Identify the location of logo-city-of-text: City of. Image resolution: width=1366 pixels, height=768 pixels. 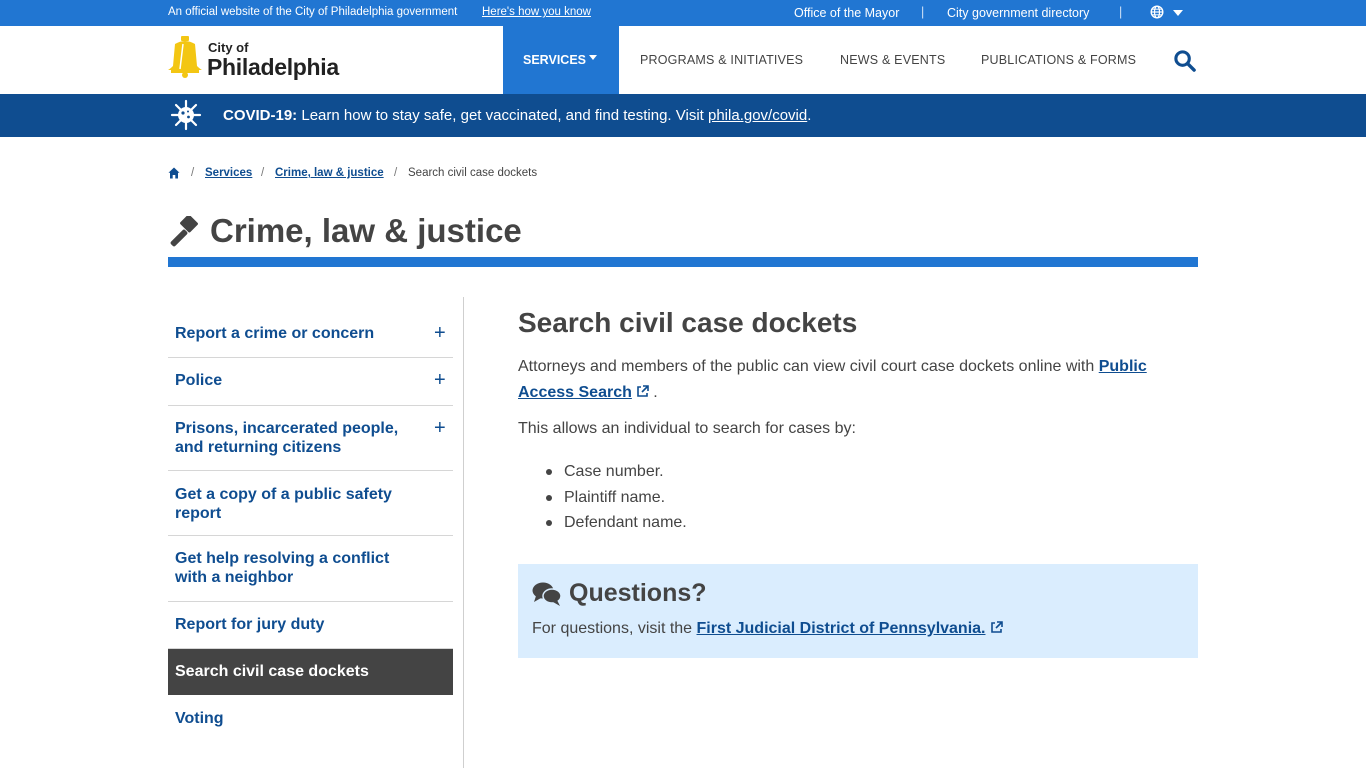
(228, 47).